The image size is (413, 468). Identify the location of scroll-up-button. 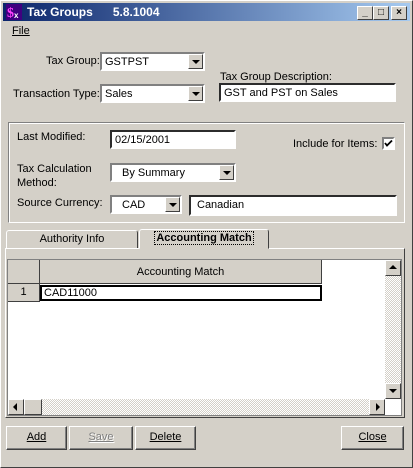
(393, 268).